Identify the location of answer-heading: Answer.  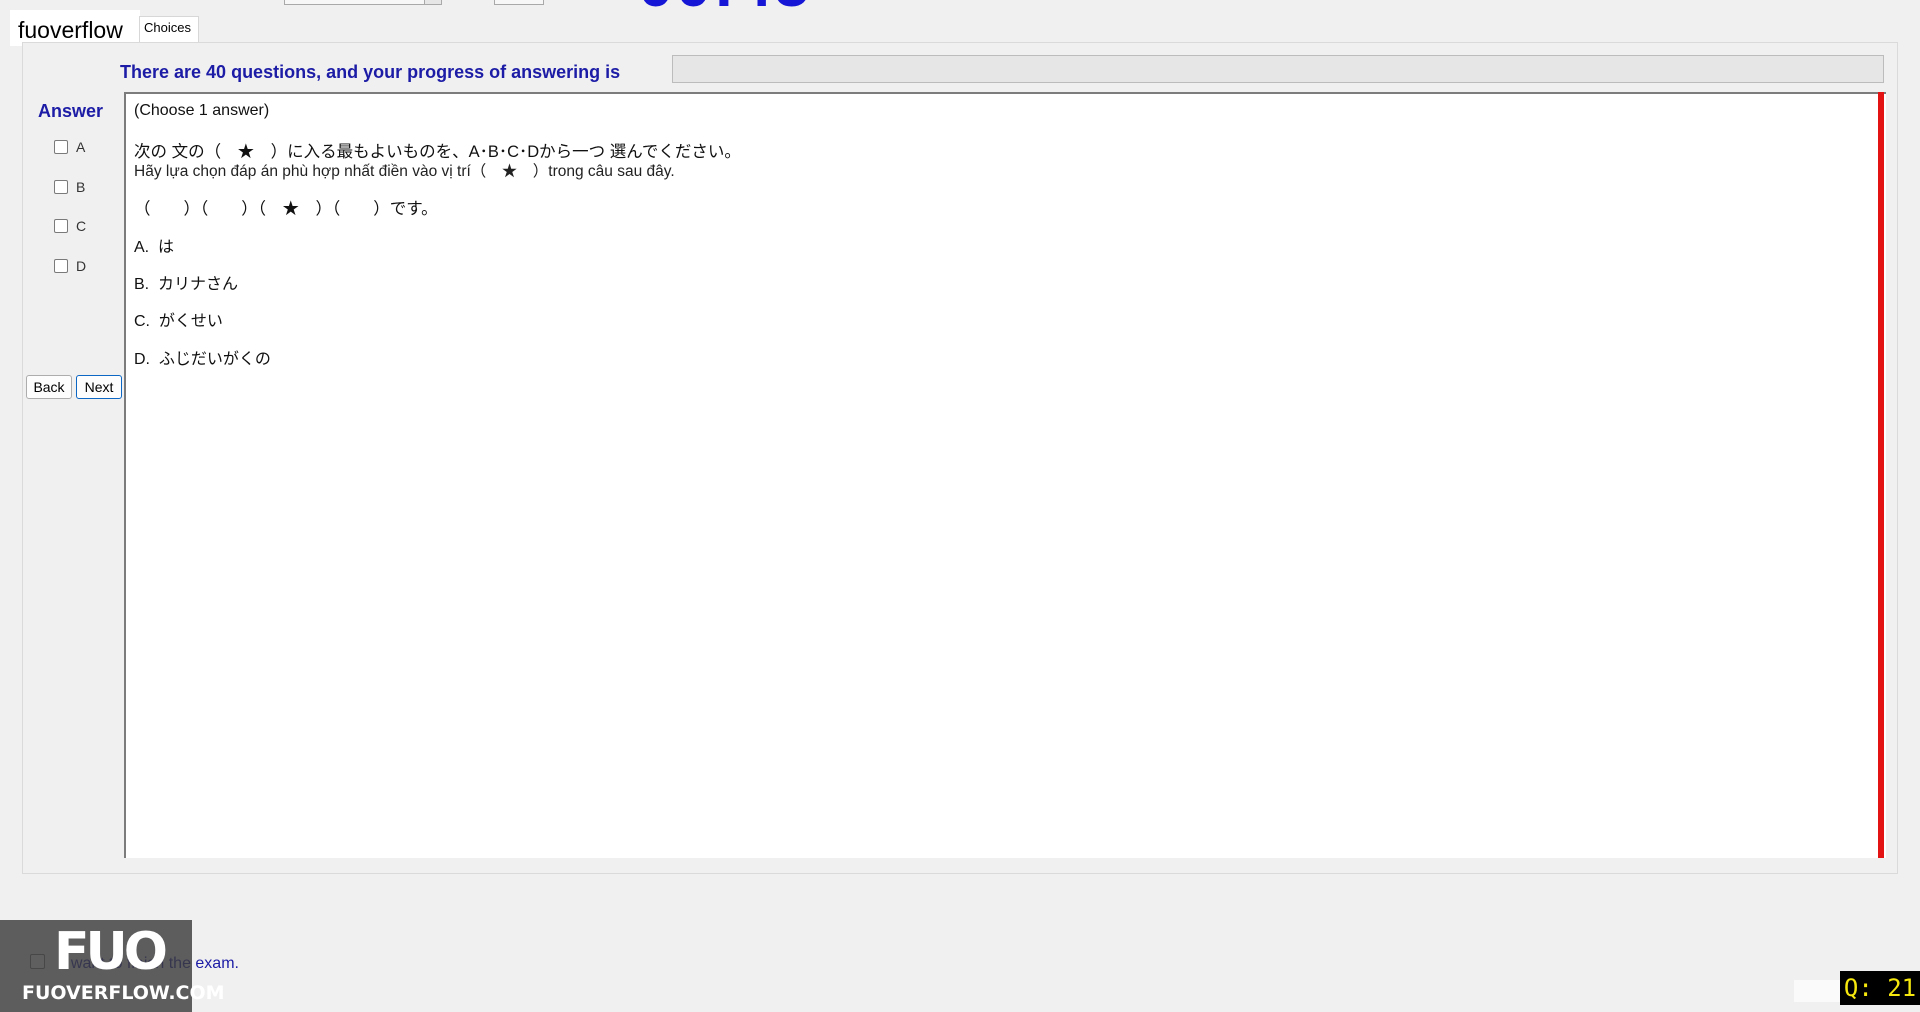
(71, 111).